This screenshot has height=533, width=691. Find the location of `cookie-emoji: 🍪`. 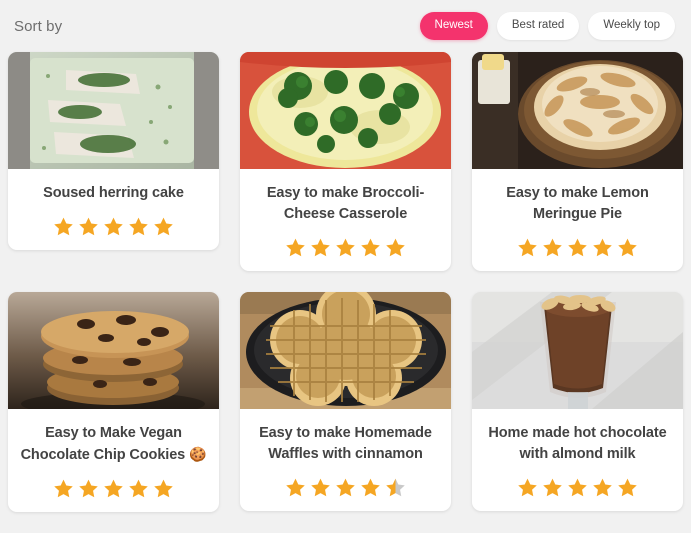

cookie-emoji: 🍪 is located at coordinates (198, 454).